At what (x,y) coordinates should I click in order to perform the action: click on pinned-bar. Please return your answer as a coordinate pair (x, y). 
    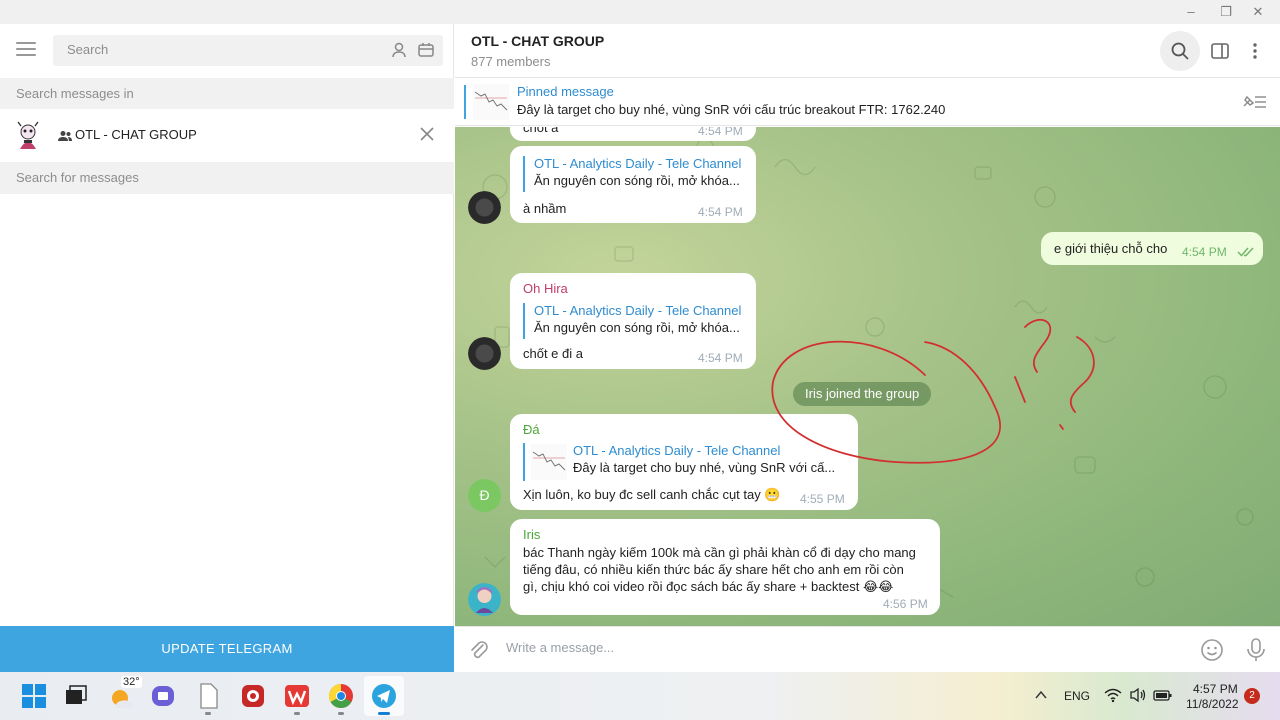
    Looking at the image, I should click on (465, 102).